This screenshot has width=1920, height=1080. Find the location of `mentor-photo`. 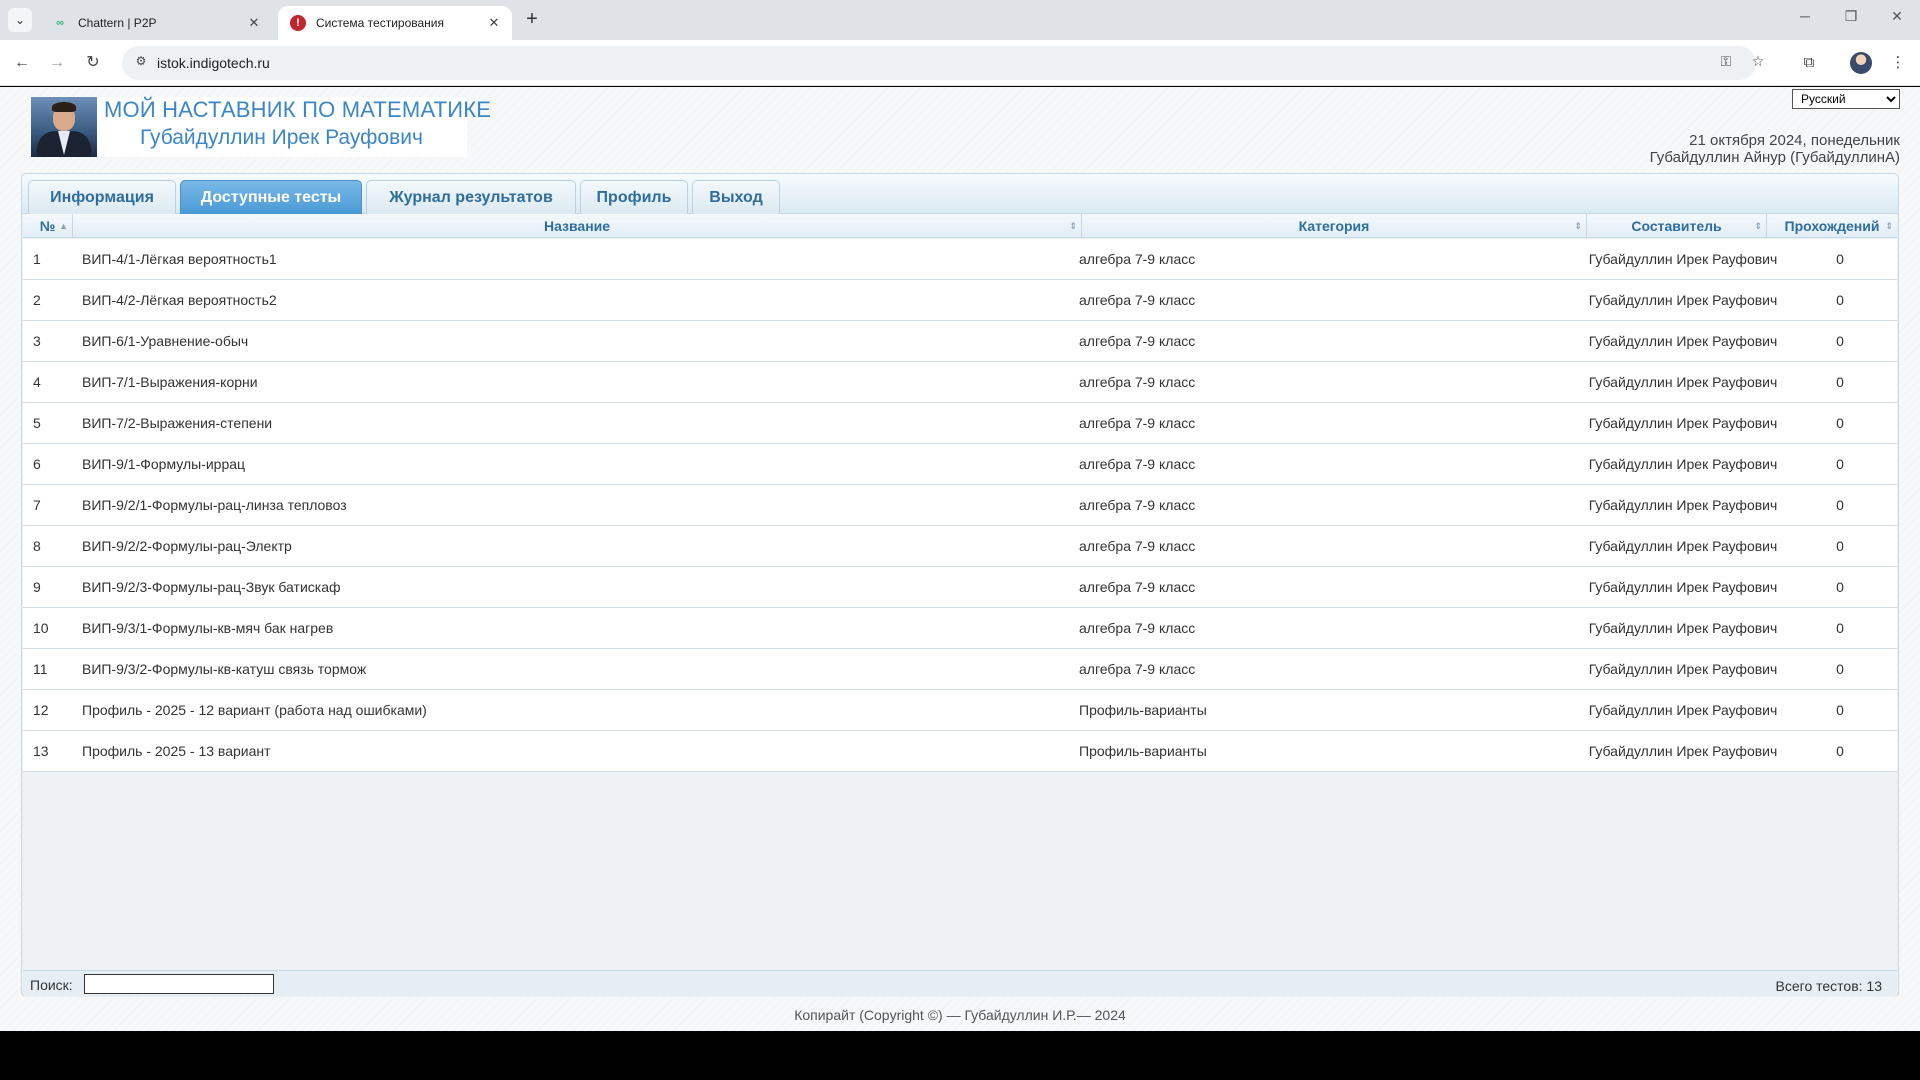

mentor-photo is located at coordinates (64, 127).